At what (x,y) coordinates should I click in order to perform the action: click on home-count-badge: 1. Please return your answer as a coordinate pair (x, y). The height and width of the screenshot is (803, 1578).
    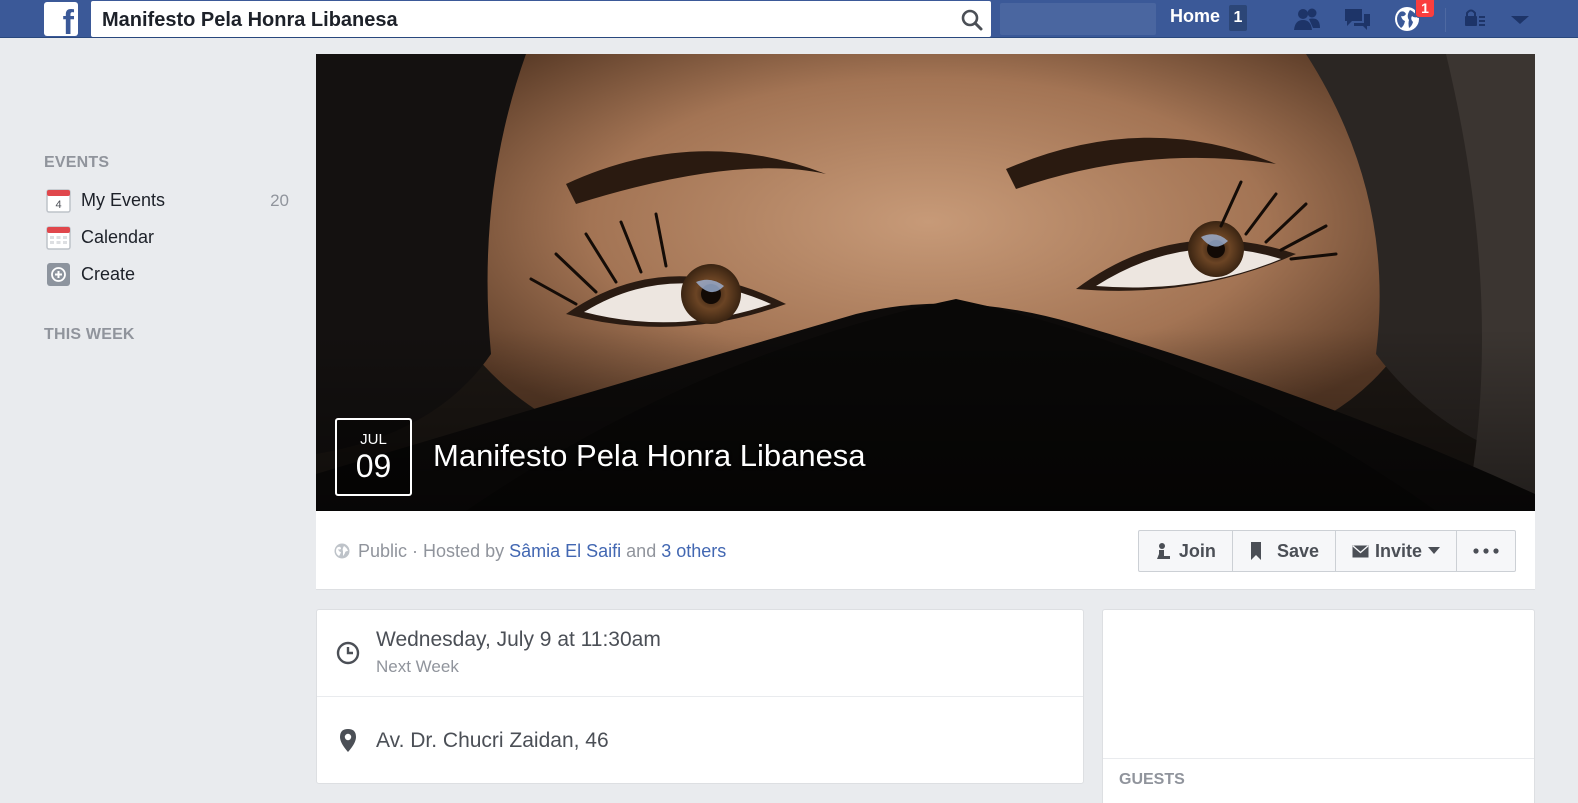
    Looking at the image, I should click on (1238, 18).